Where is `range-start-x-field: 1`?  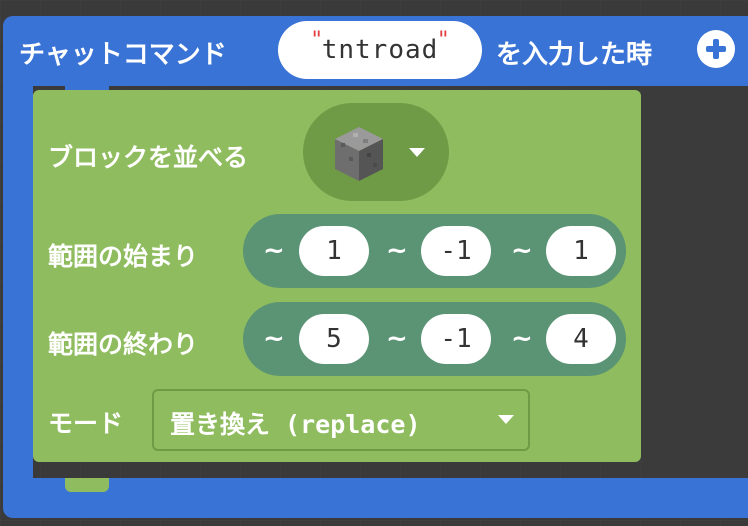
range-start-x-field: 1 is located at coordinates (334, 251).